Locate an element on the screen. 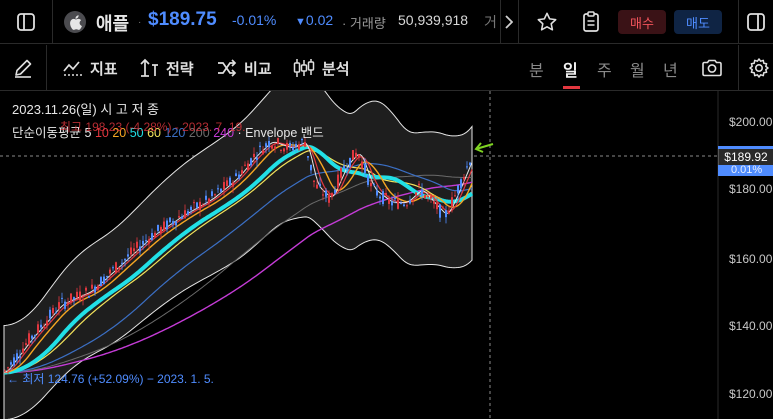 Image resolution: width=773 pixels, height=419 pixels. period-month: 월 is located at coordinates (637, 69).